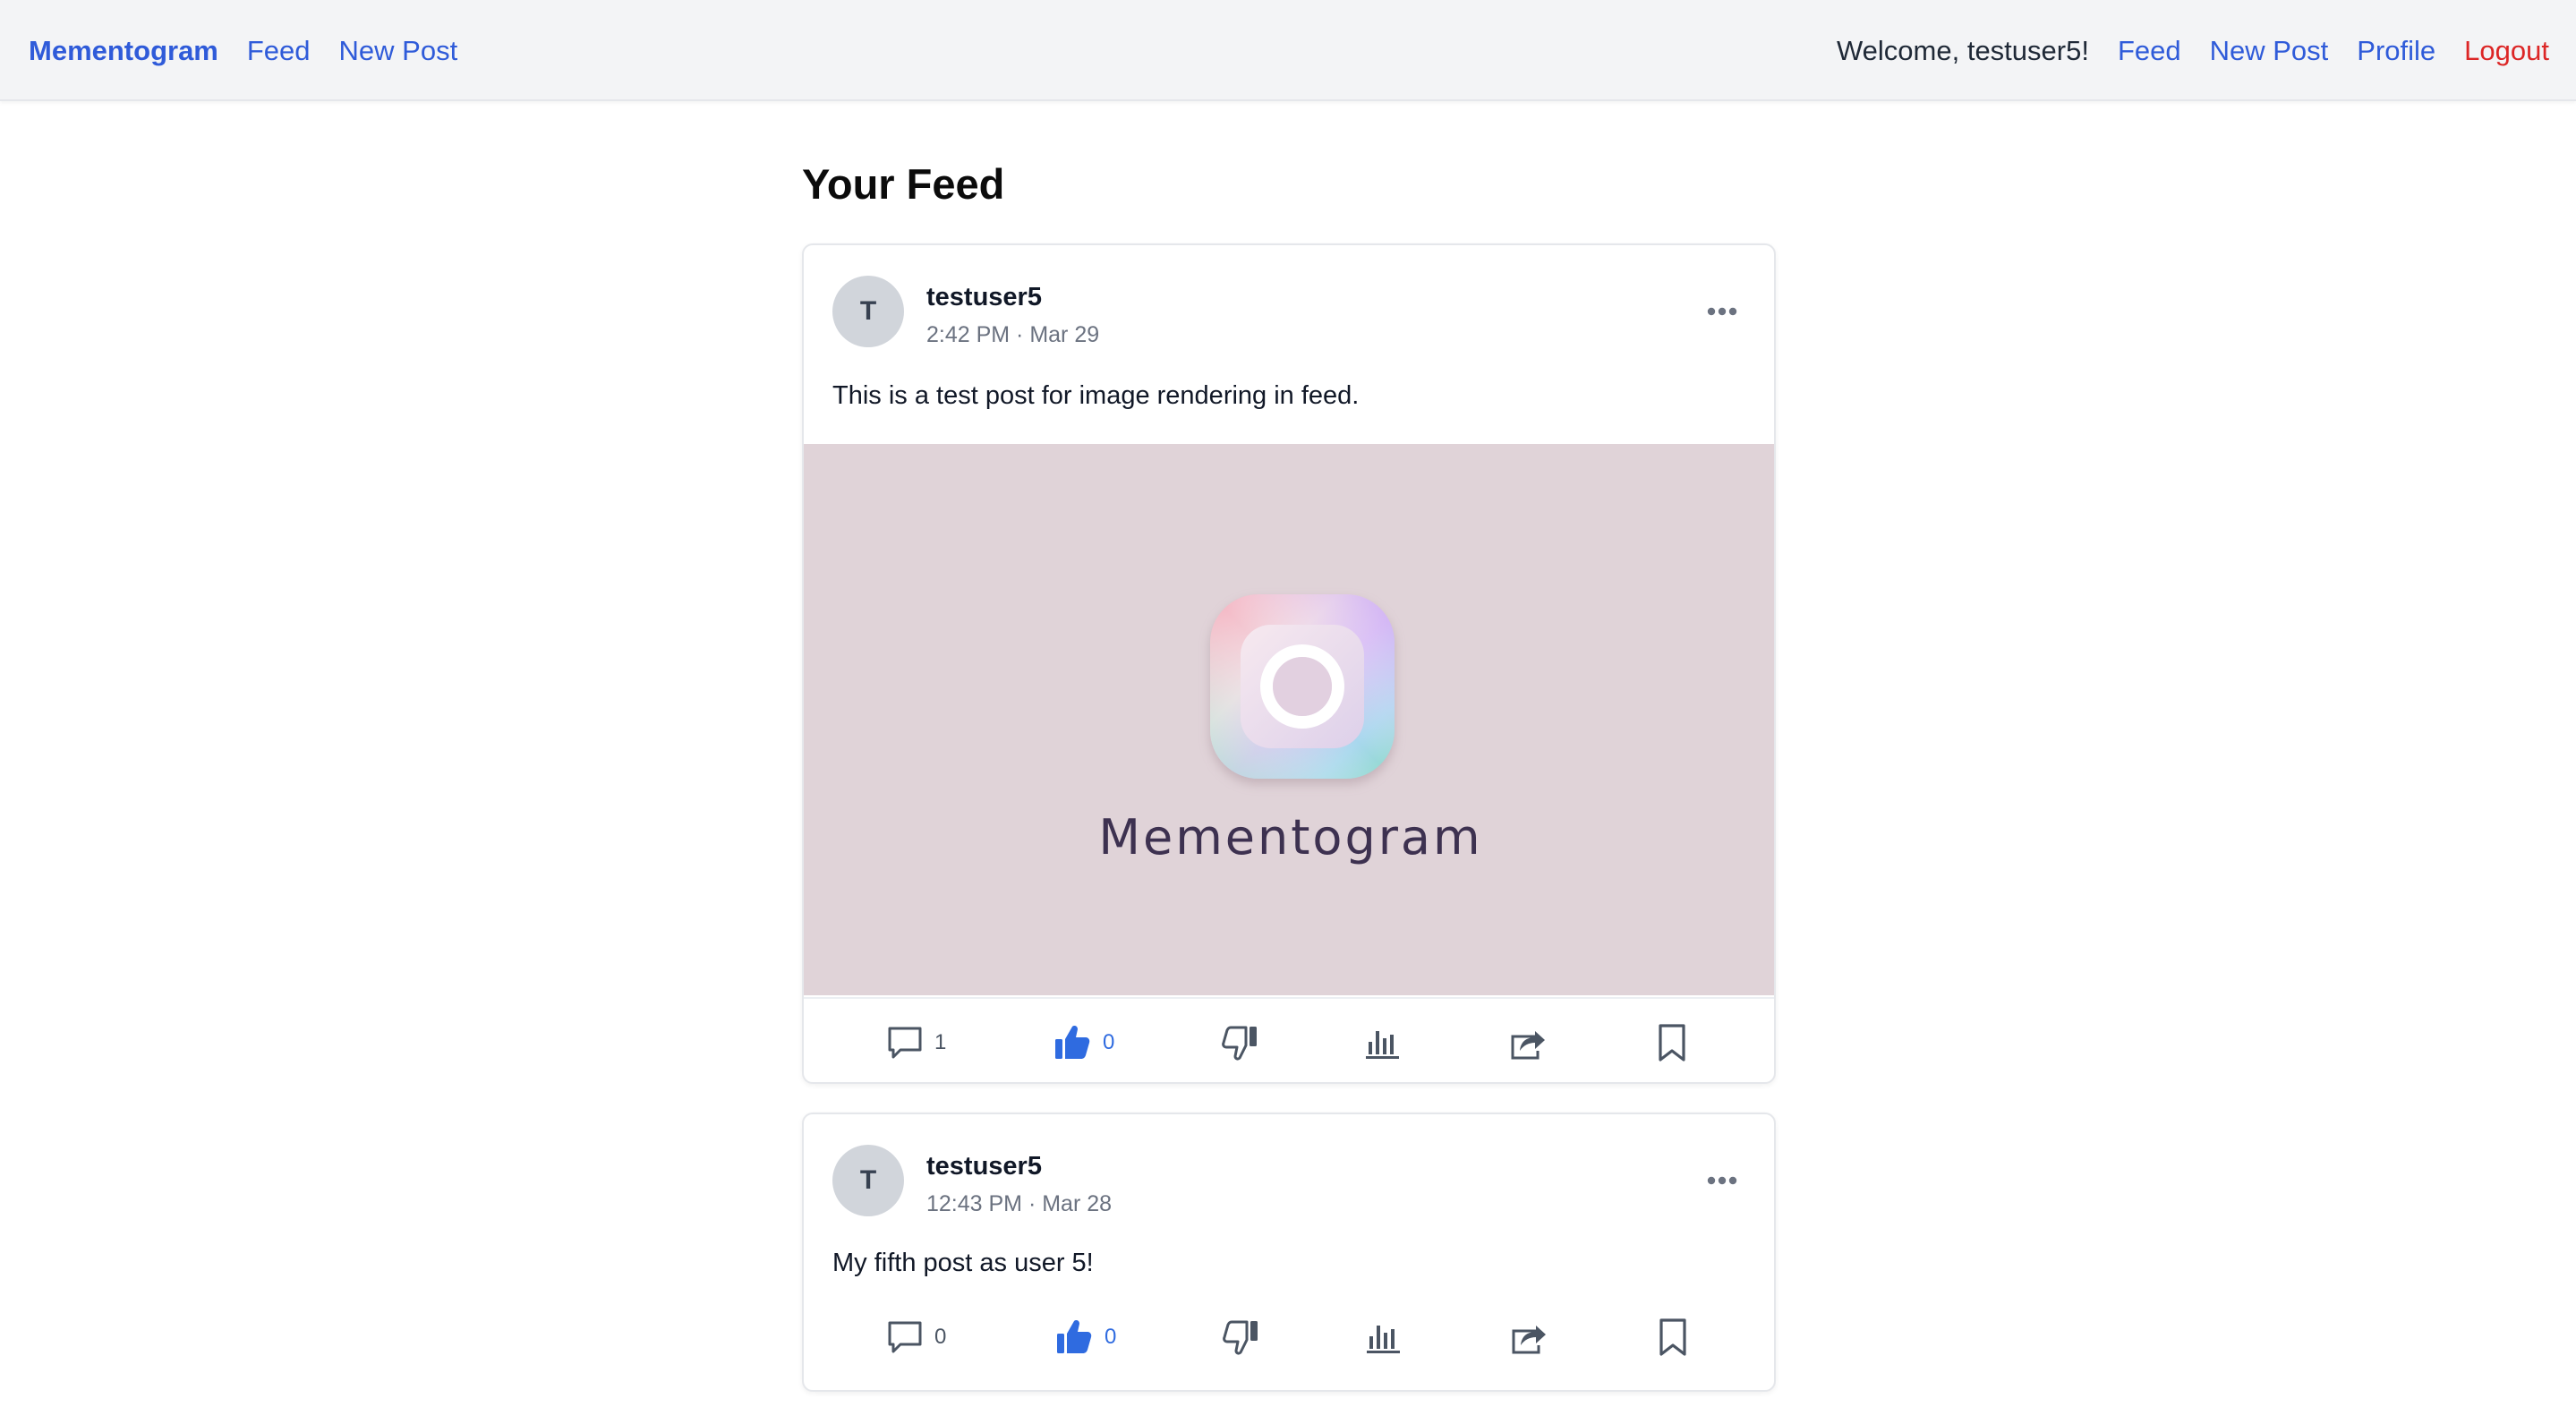  I want to click on brand-logo-link: Mementogram, so click(123, 51).